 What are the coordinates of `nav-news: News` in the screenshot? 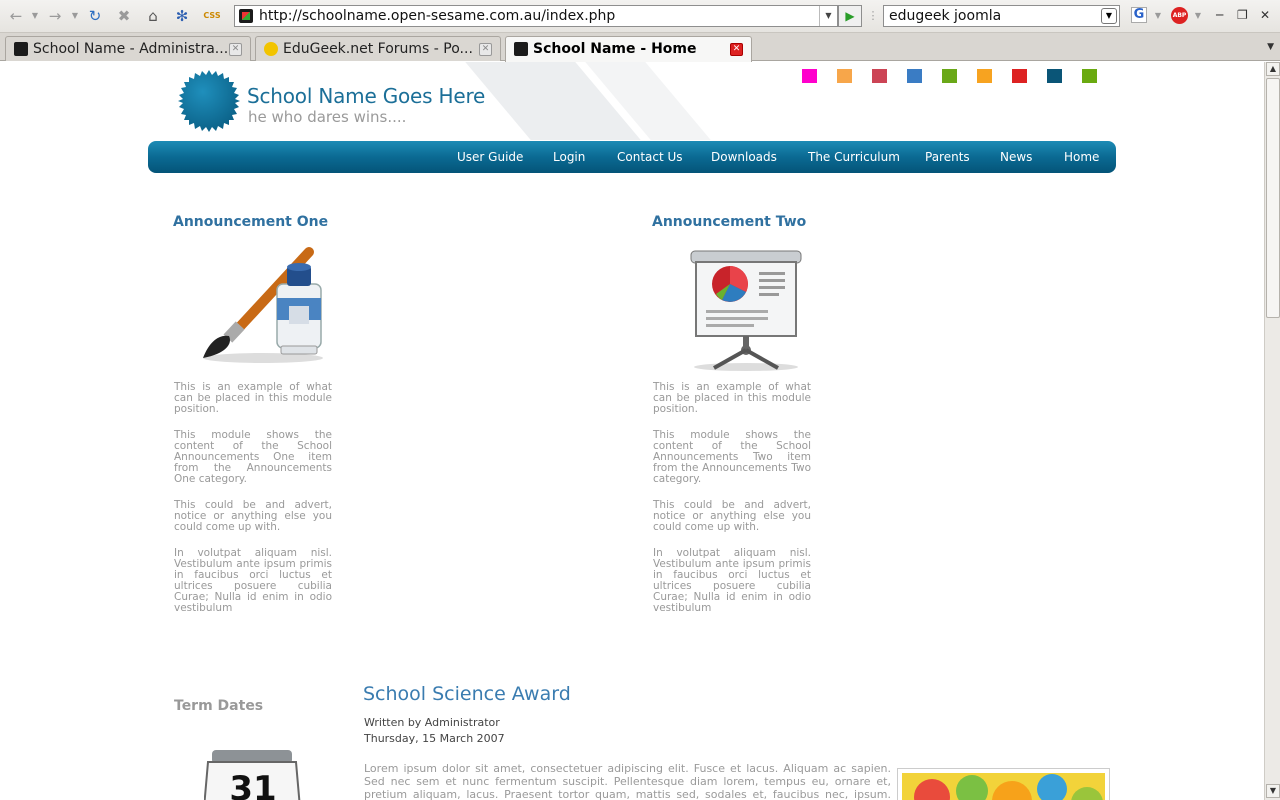 It's located at (1016, 157).